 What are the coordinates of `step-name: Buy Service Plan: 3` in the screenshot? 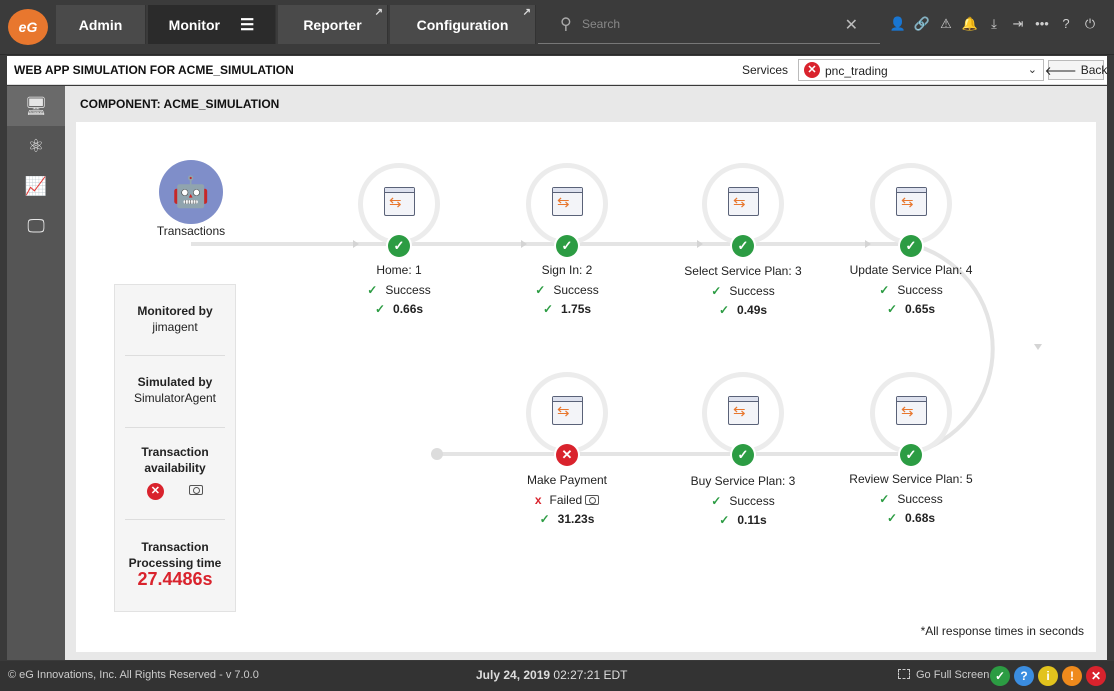 It's located at (743, 481).